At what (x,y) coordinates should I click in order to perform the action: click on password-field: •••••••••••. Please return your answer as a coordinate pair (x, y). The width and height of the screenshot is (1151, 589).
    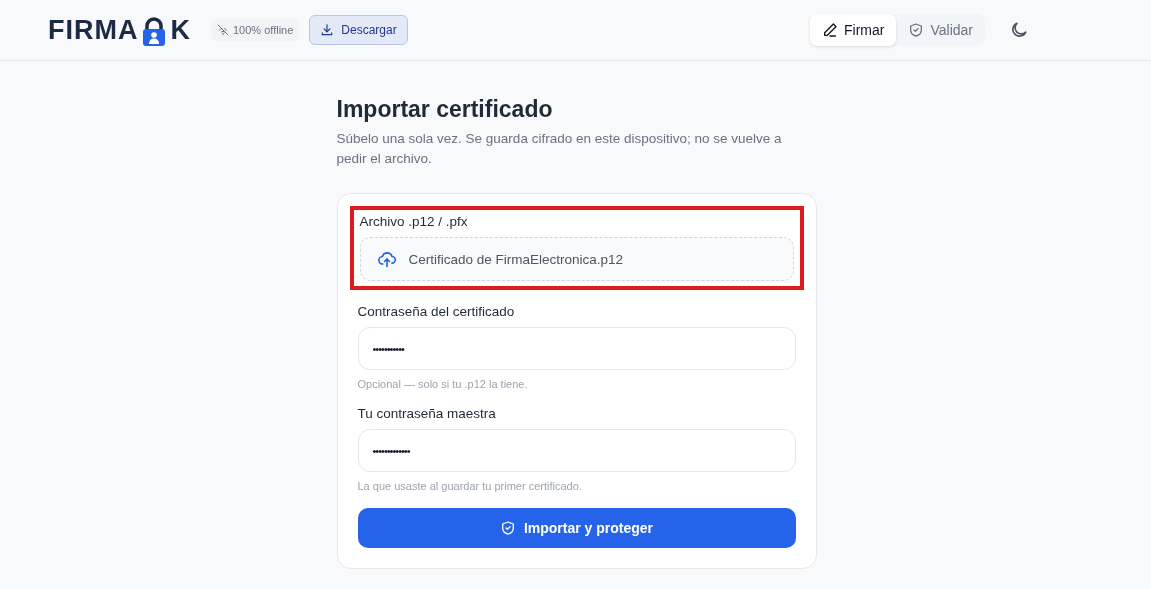
    Looking at the image, I should click on (576, 348).